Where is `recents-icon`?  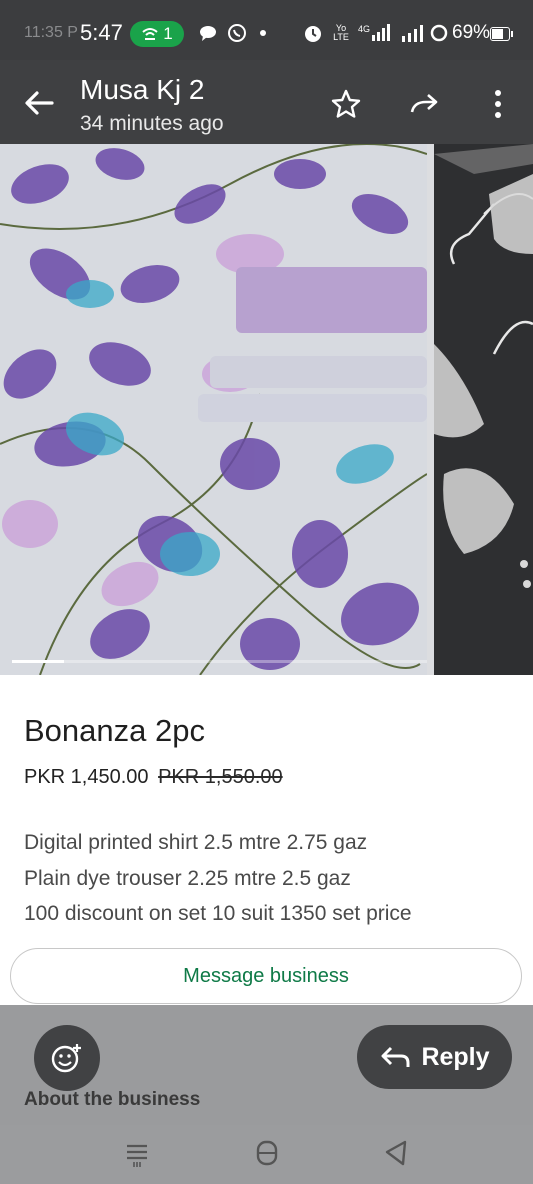
recents-icon is located at coordinates (137, 1153).